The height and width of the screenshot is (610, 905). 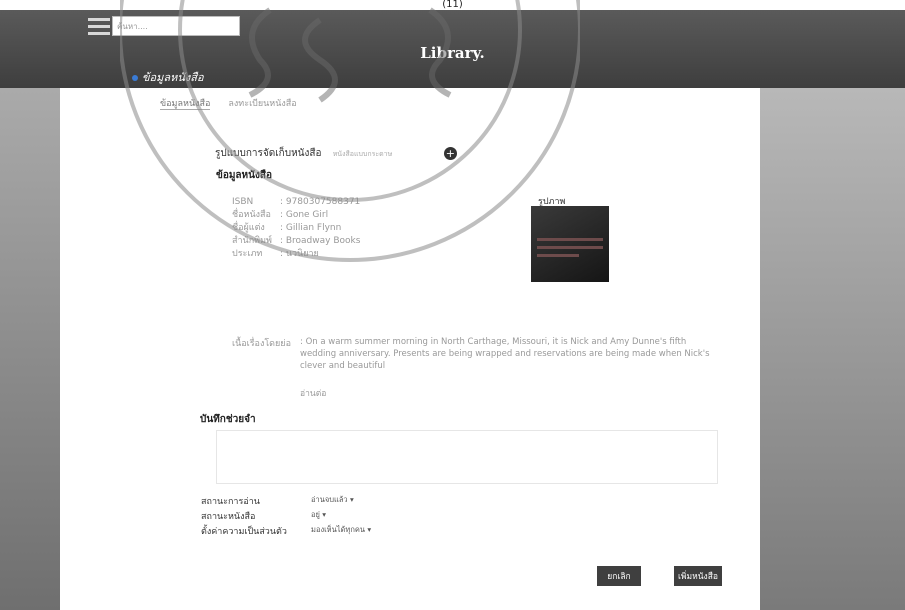 I want to click on field-value: : Gillian Flynn, so click(x=310, y=228).